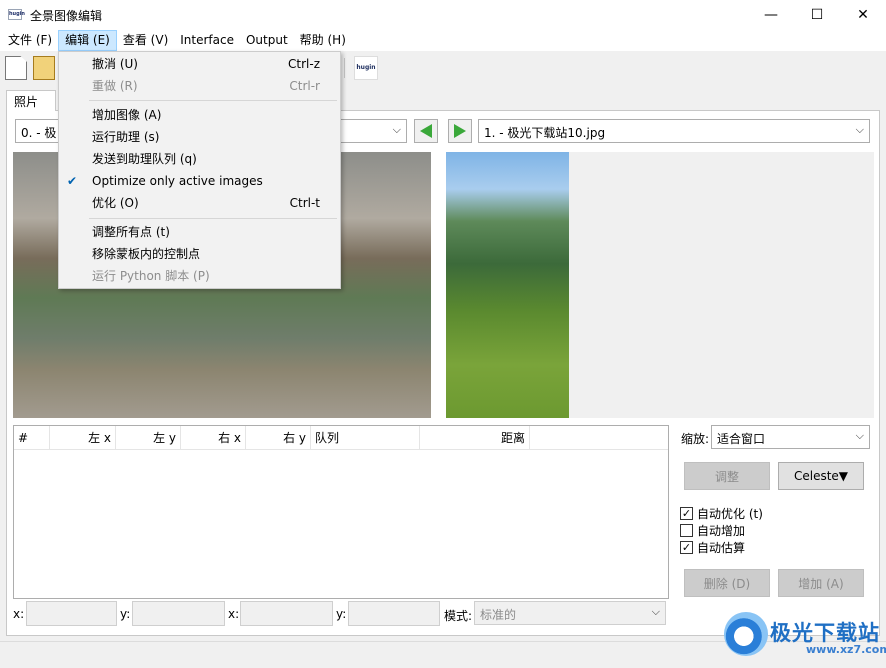 This screenshot has height=668, width=886. Describe the element at coordinates (32, 438) in the screenshot. I see `col-number: #` at that location.